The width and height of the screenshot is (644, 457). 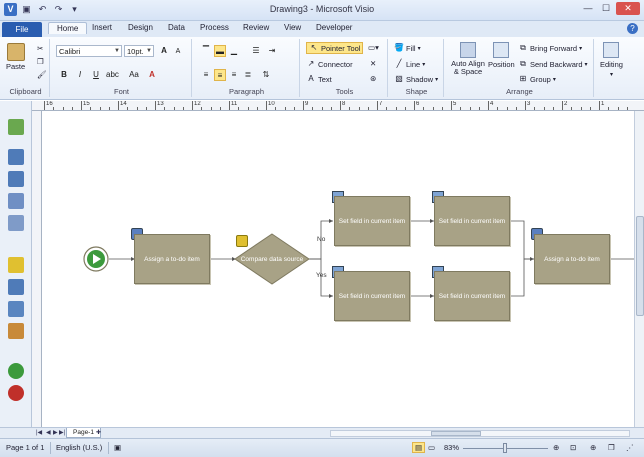 I want to click on shrink-font-icon: A, so click(x=178, y=52).